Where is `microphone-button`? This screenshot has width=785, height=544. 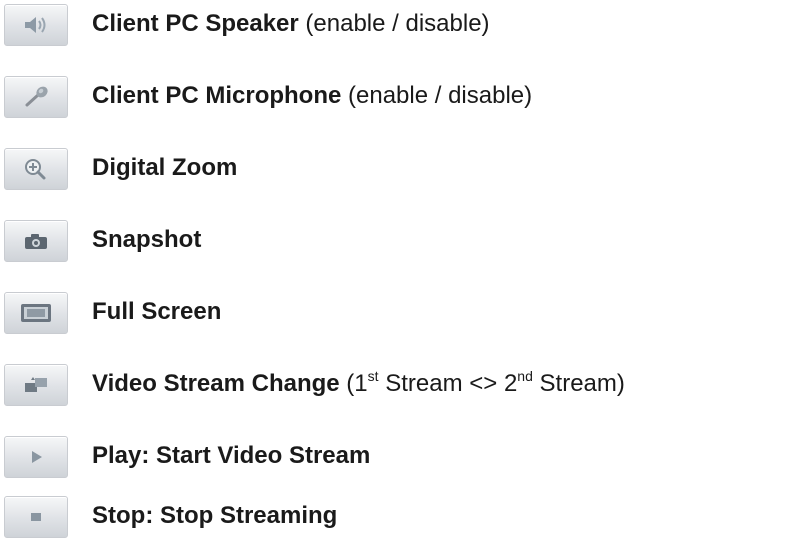 microphone-button is located at coordinates (36, 97).